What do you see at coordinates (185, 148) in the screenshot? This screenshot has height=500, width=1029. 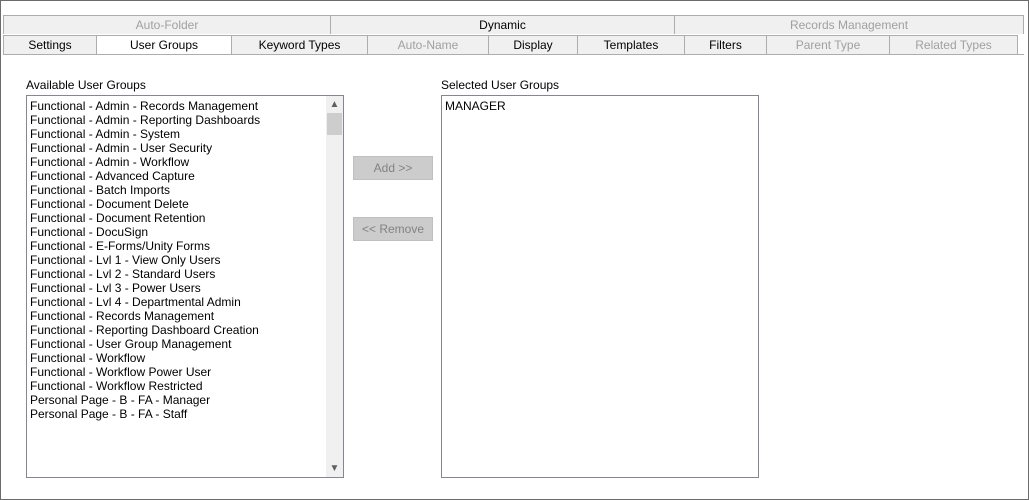 I see `list-item: Functional - Admin - User Security` at bounding box center [185, 148].